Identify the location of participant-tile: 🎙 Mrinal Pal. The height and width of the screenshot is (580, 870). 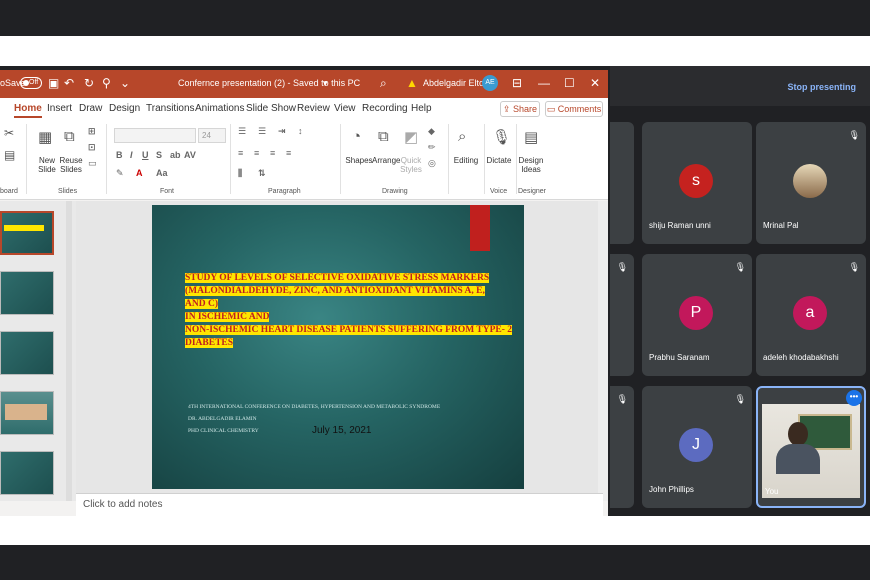
(811, 183).